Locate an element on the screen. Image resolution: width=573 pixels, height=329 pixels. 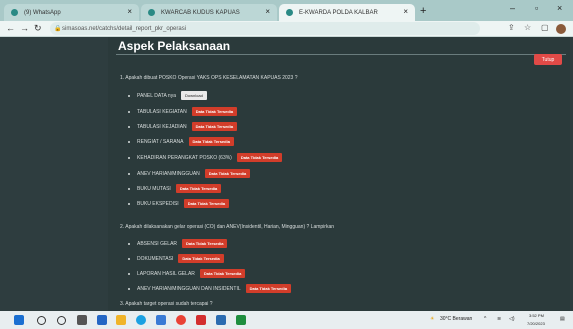
list-item: DOKUMENTASI Data Tidak Tersedia is located at coordinates (176, 258).